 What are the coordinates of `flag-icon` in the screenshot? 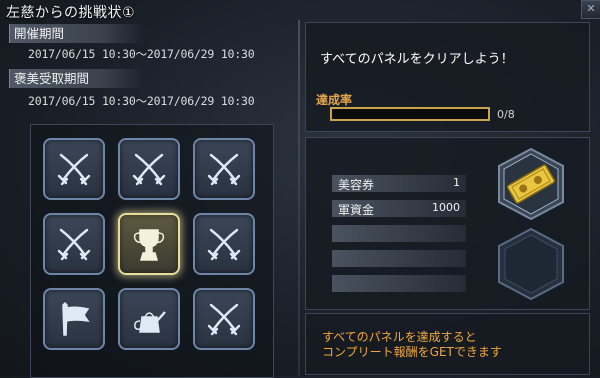 It's located at (76, 318).